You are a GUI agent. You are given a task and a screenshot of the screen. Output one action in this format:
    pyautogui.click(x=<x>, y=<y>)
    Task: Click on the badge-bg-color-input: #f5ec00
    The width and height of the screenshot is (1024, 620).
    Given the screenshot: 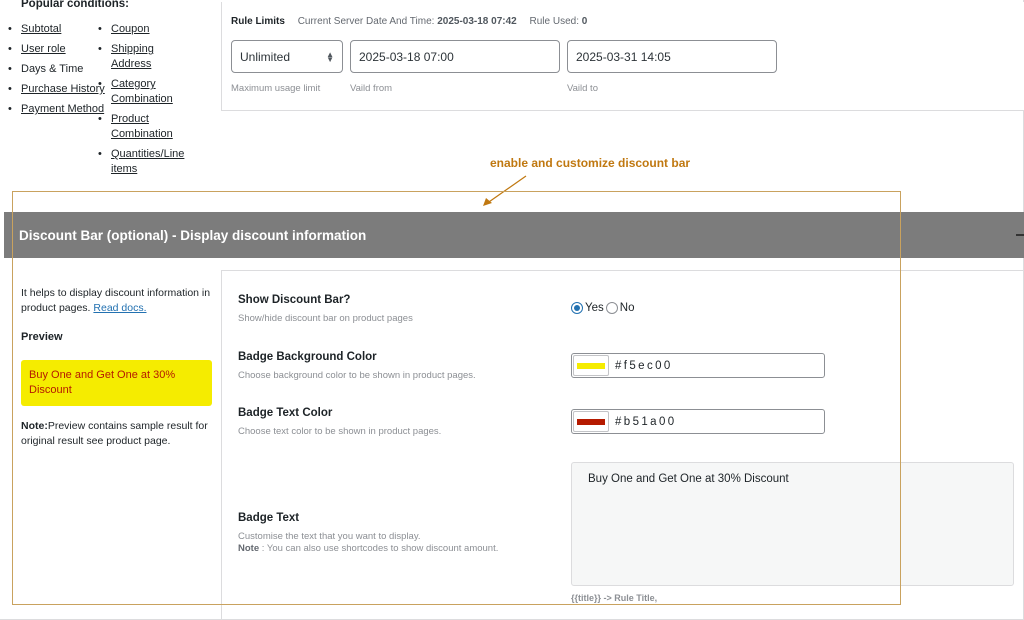 What is the action you would take?
    pyautogui.click(x=698, y=365)
    